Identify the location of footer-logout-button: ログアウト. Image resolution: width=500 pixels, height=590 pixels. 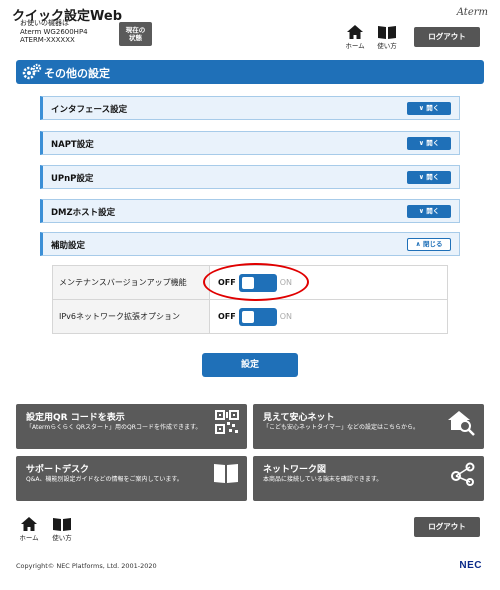
(447, 527).